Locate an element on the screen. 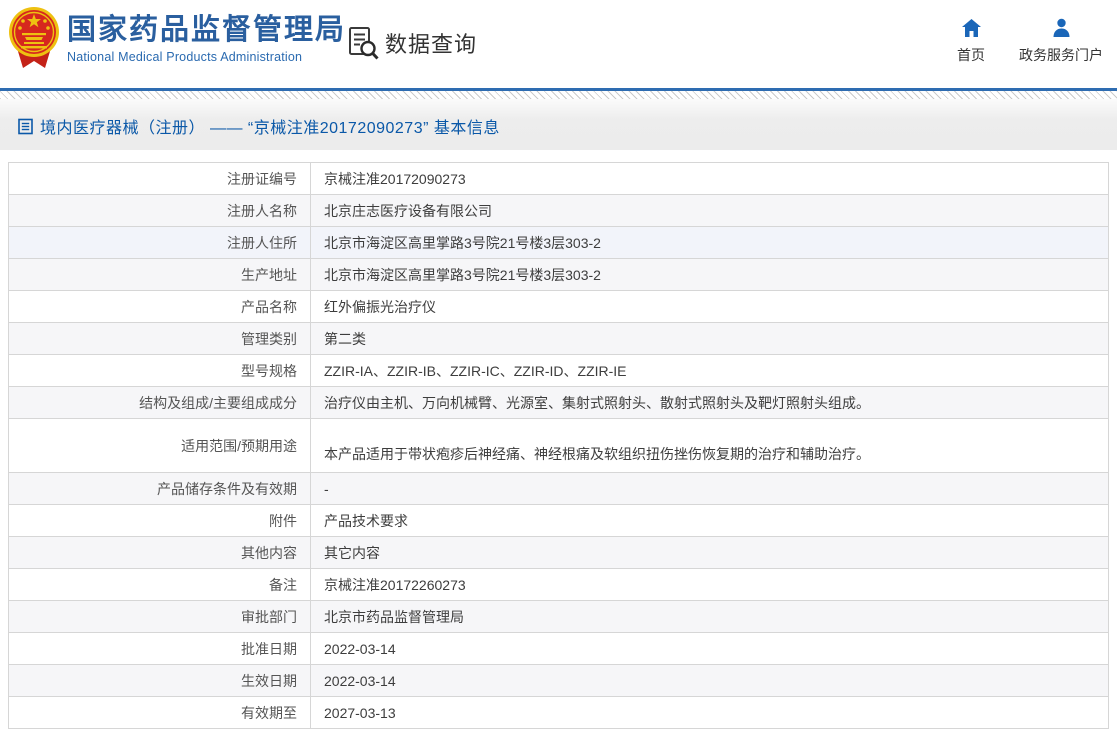 The image size is (1117, 733). table-row: 管理类别 第二类 is located at coordinates (558, 338).